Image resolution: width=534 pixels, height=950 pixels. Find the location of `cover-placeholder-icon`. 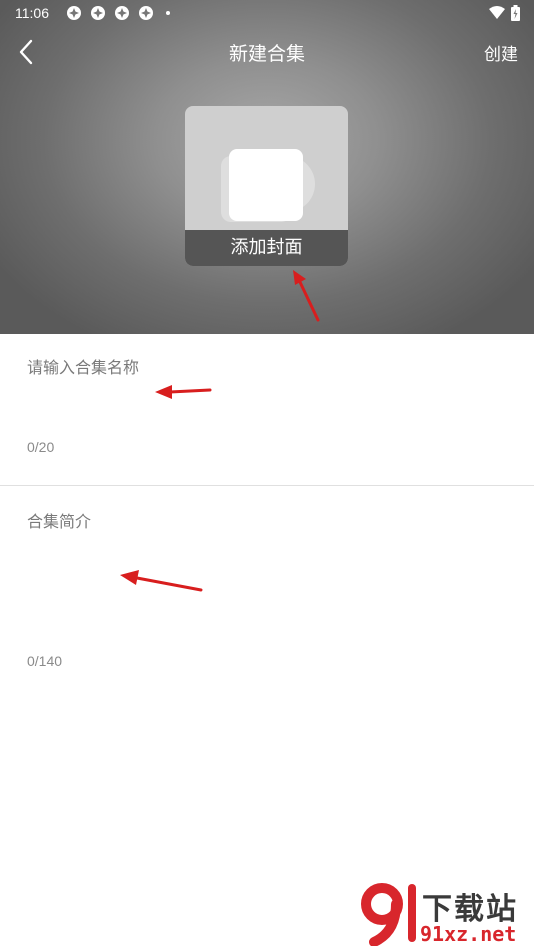

cover-placeholder-icon is located at coordinates (268, 185).